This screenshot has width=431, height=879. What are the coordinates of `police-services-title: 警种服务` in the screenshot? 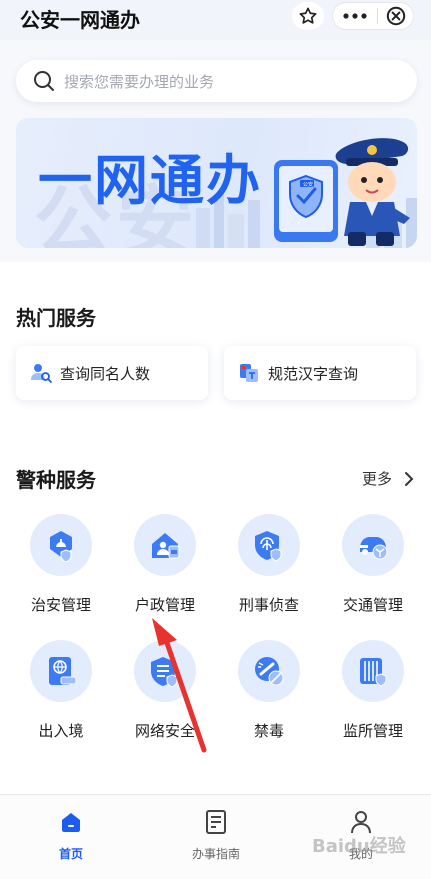 It's located at (56, 480).